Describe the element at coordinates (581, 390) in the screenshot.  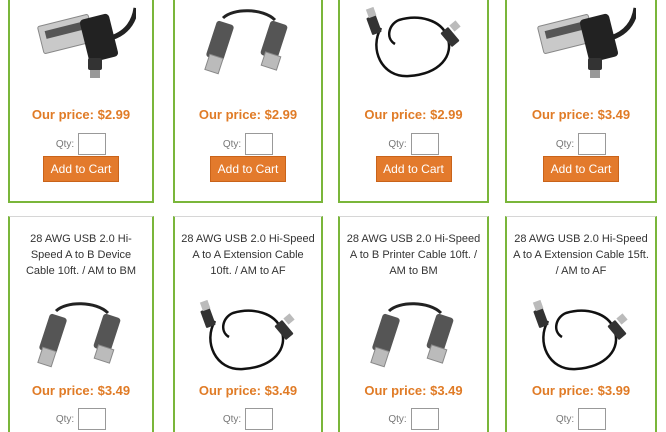
I see `product-price: Our price: $3.99` at that location.